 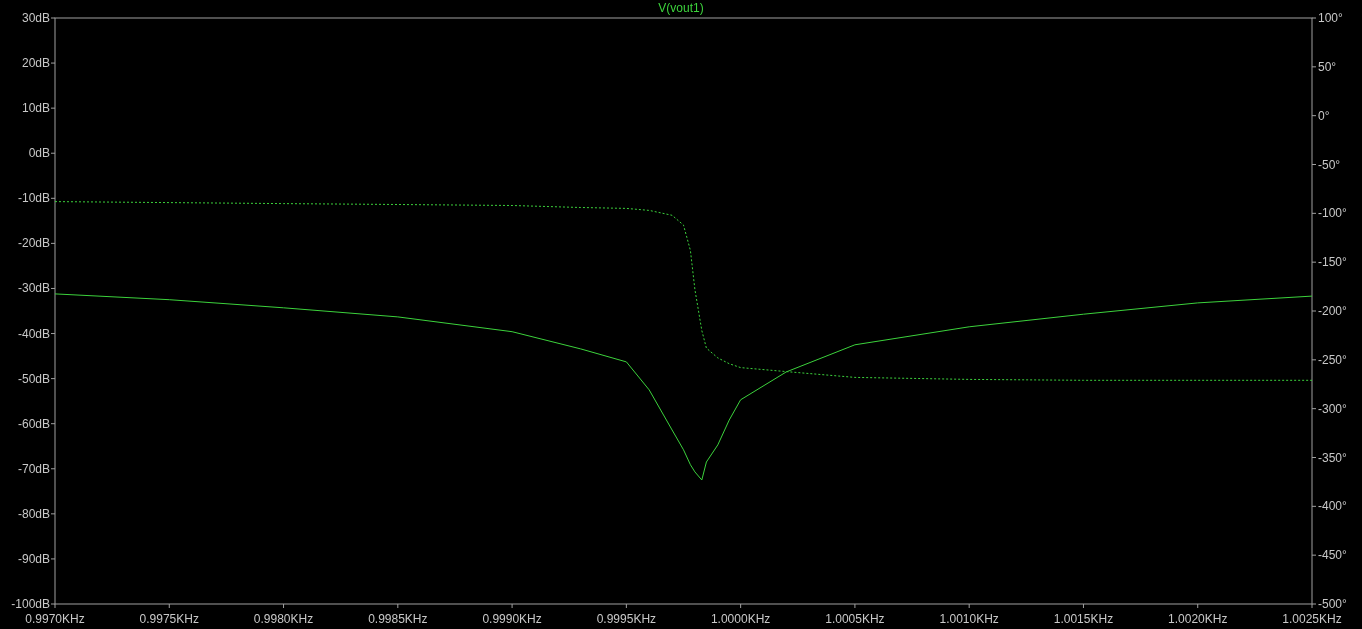 What do you see at coordinates (33, 513) in the screenshot?
I see `y-tick-label: -80dB` at bounding box center [33, 513].